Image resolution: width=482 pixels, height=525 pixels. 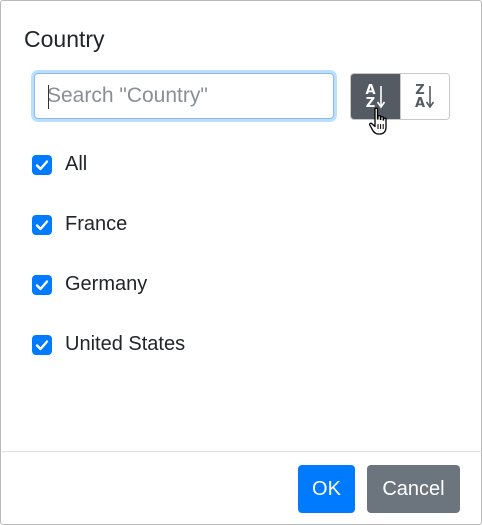 What do you see at coordinates (420, 90) in the screenshot?
I see `sort-desc-top-letter: Z` at bounding box center [420, 90].